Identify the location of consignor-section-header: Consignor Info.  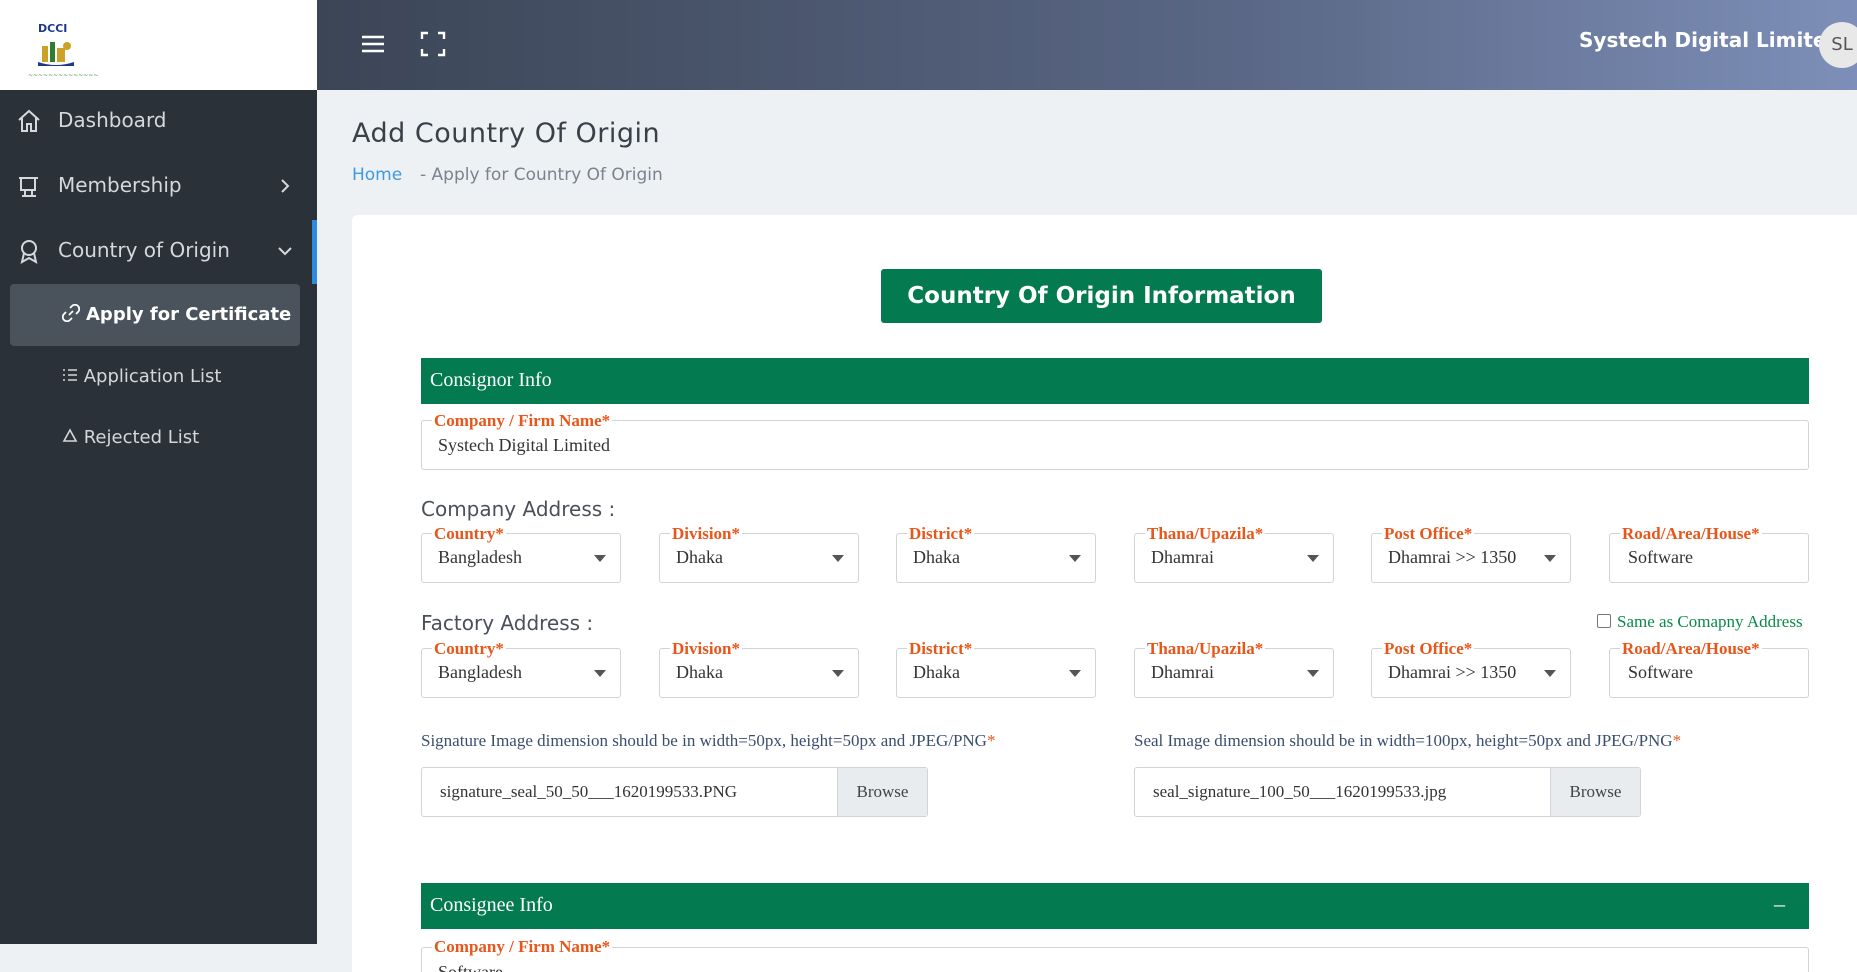
(1115, 381).